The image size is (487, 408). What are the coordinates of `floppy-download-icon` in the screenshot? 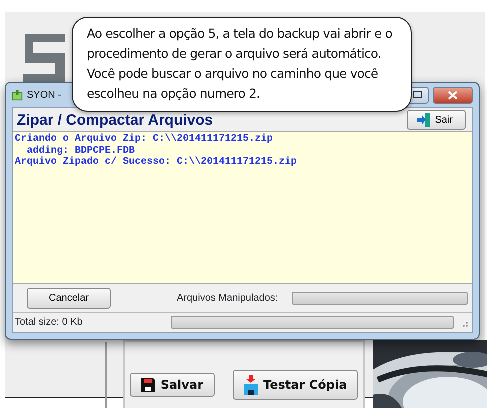 It's located at (251, 385).